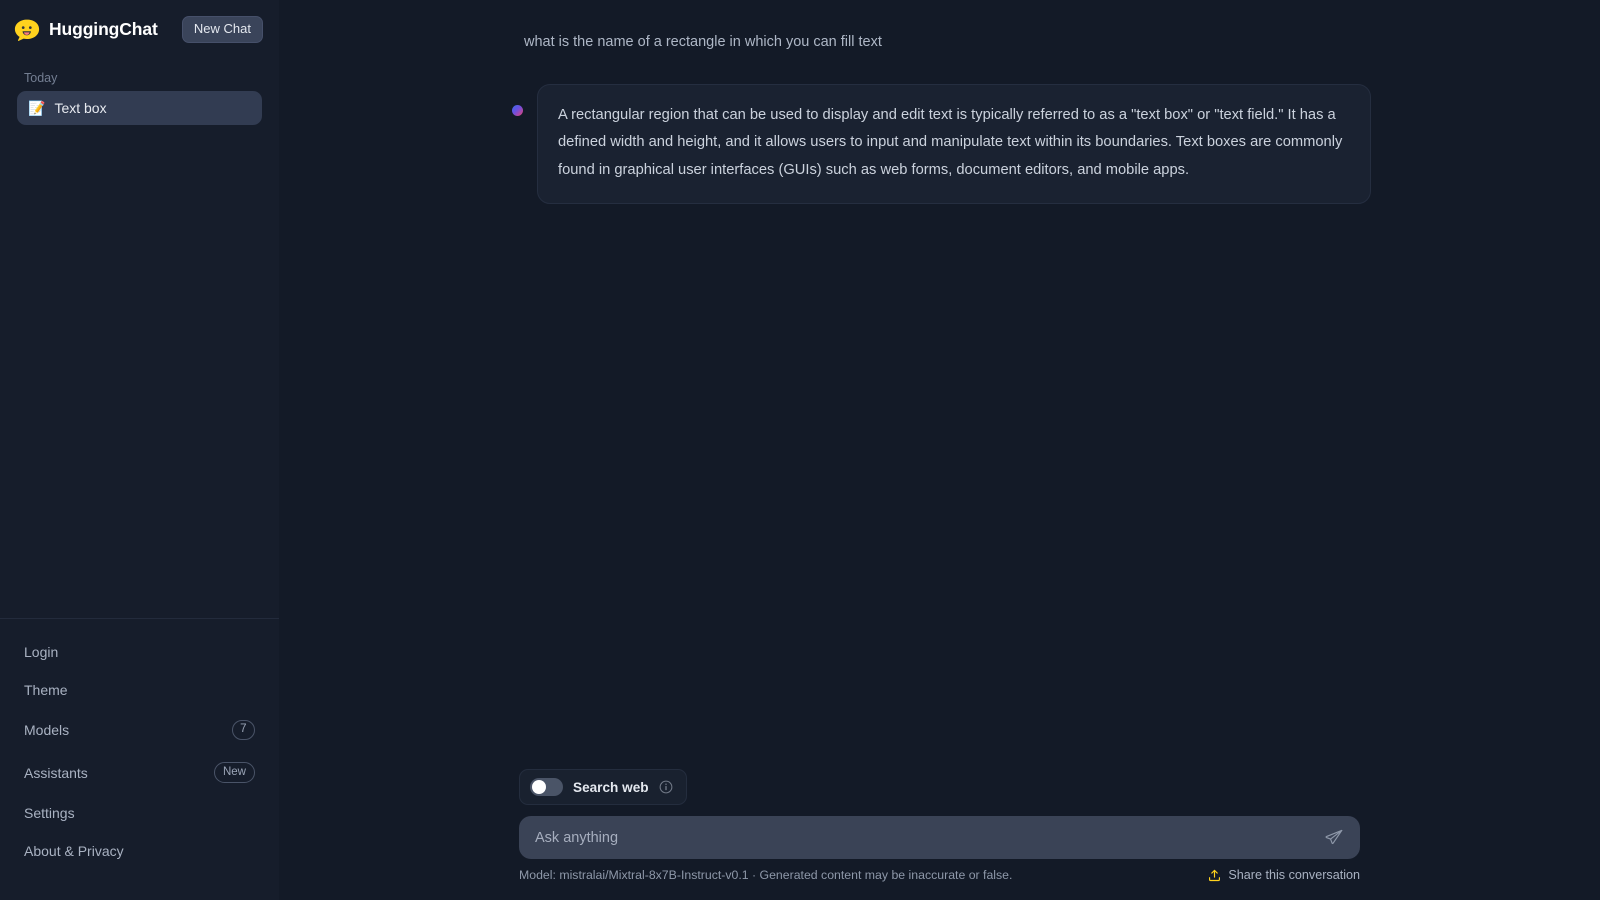  Describe the element at coordinates (103, 29) in the screenshot. I see `brand-name: HuggingChat` at that location.